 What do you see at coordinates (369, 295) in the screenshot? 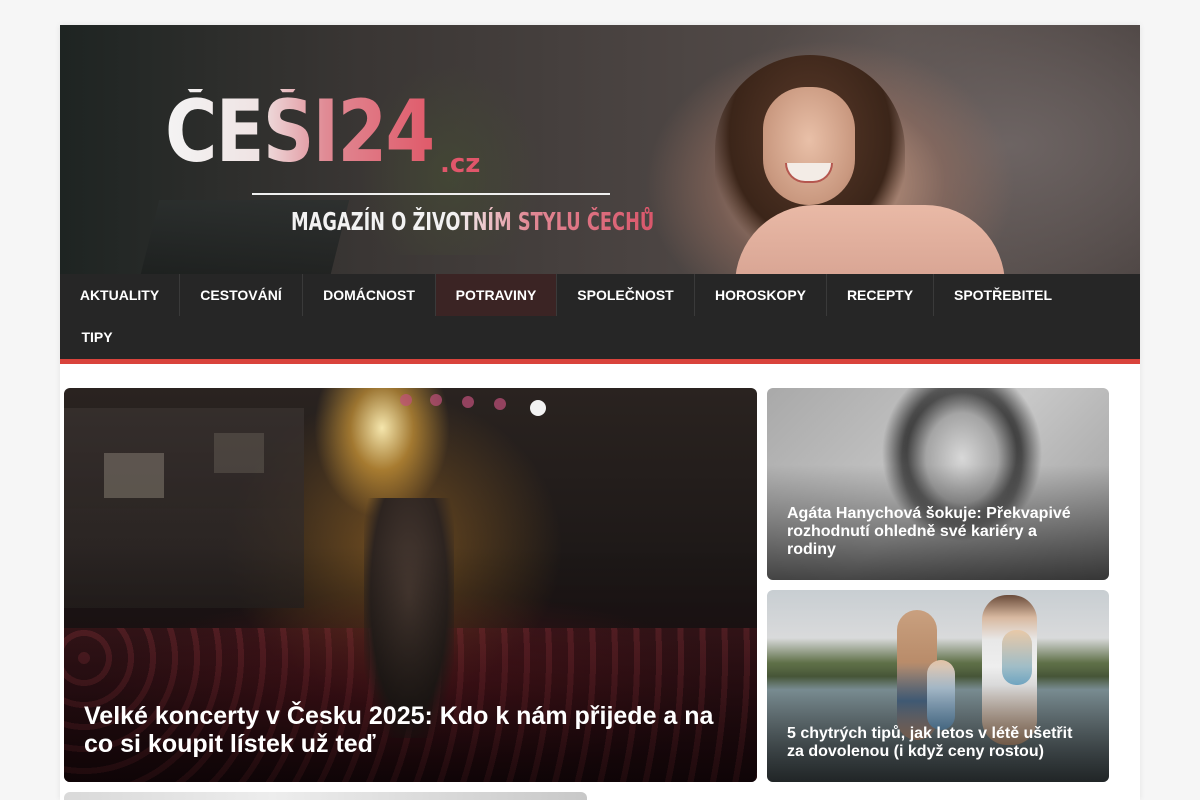
I see `nav-item-domacnost: DOMÁCNOST` at bounding box center [369, 295].